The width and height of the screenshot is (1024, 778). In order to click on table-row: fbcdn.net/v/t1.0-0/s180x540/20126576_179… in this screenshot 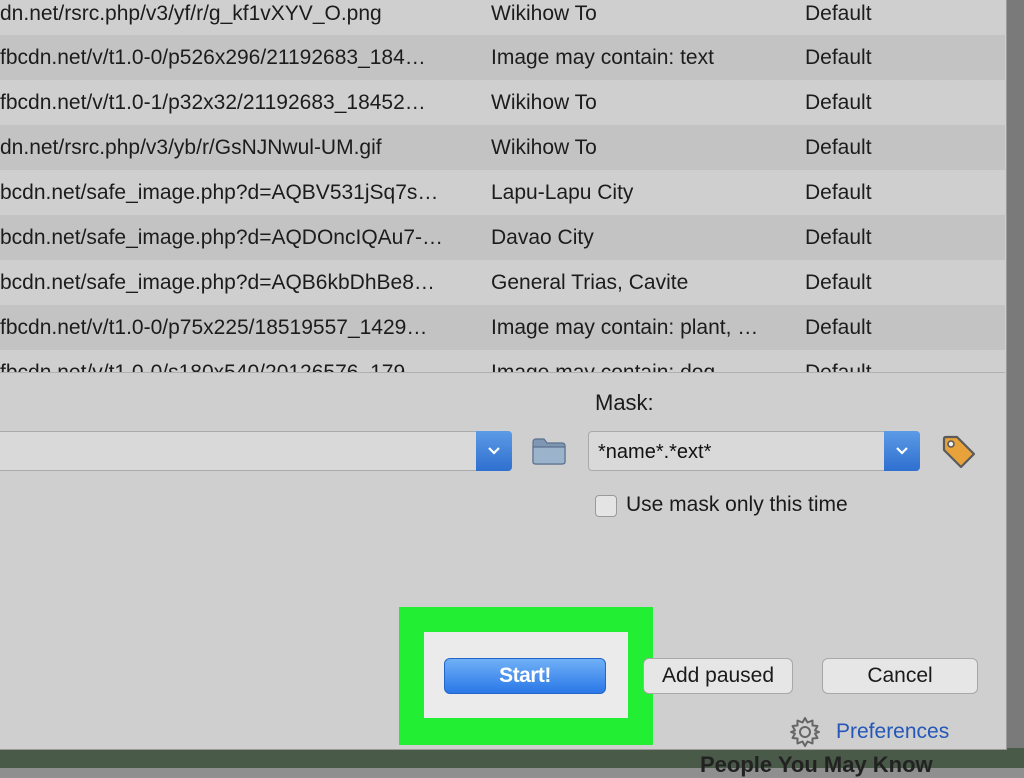, I will do `click(502, 361)`.